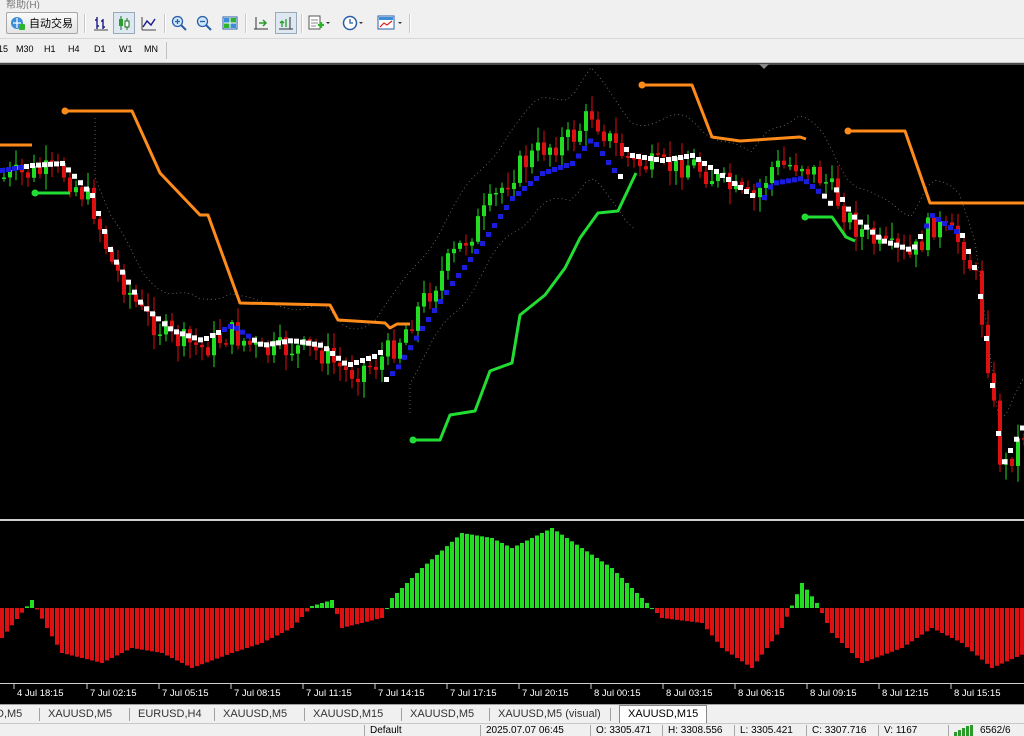  I want to click on autotrade-button: 自动交易, so click(42, 23).